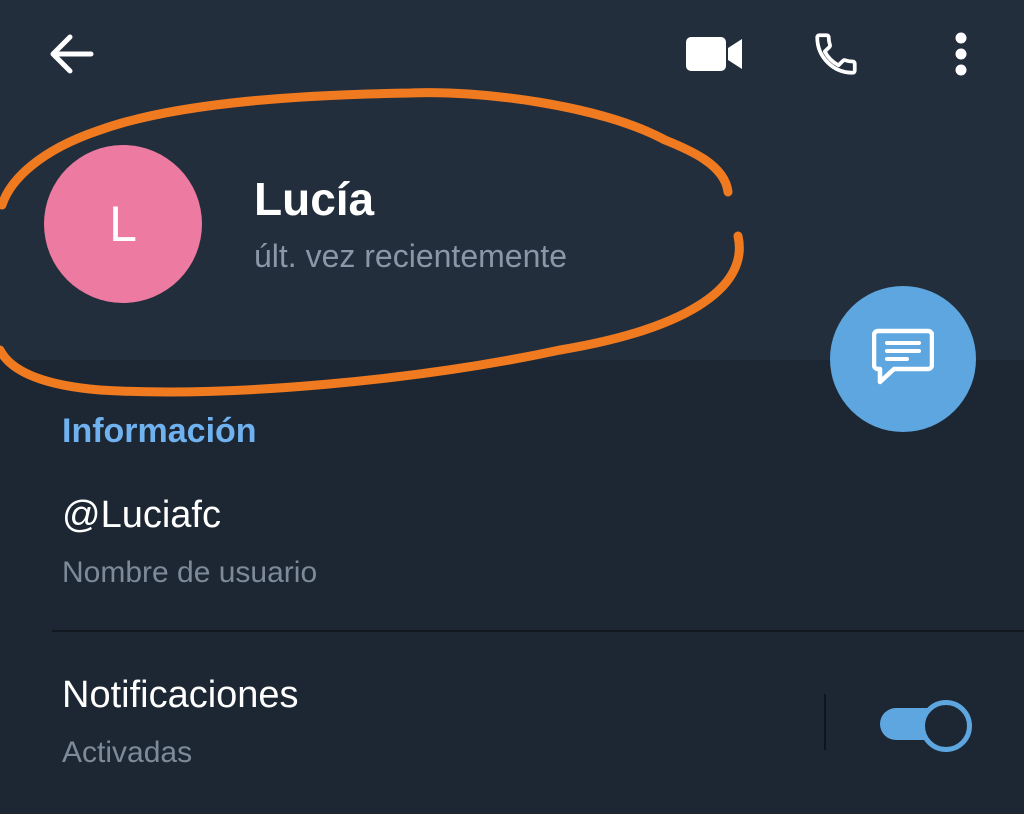  I want to click on toggle-knob, so click(946, 726).